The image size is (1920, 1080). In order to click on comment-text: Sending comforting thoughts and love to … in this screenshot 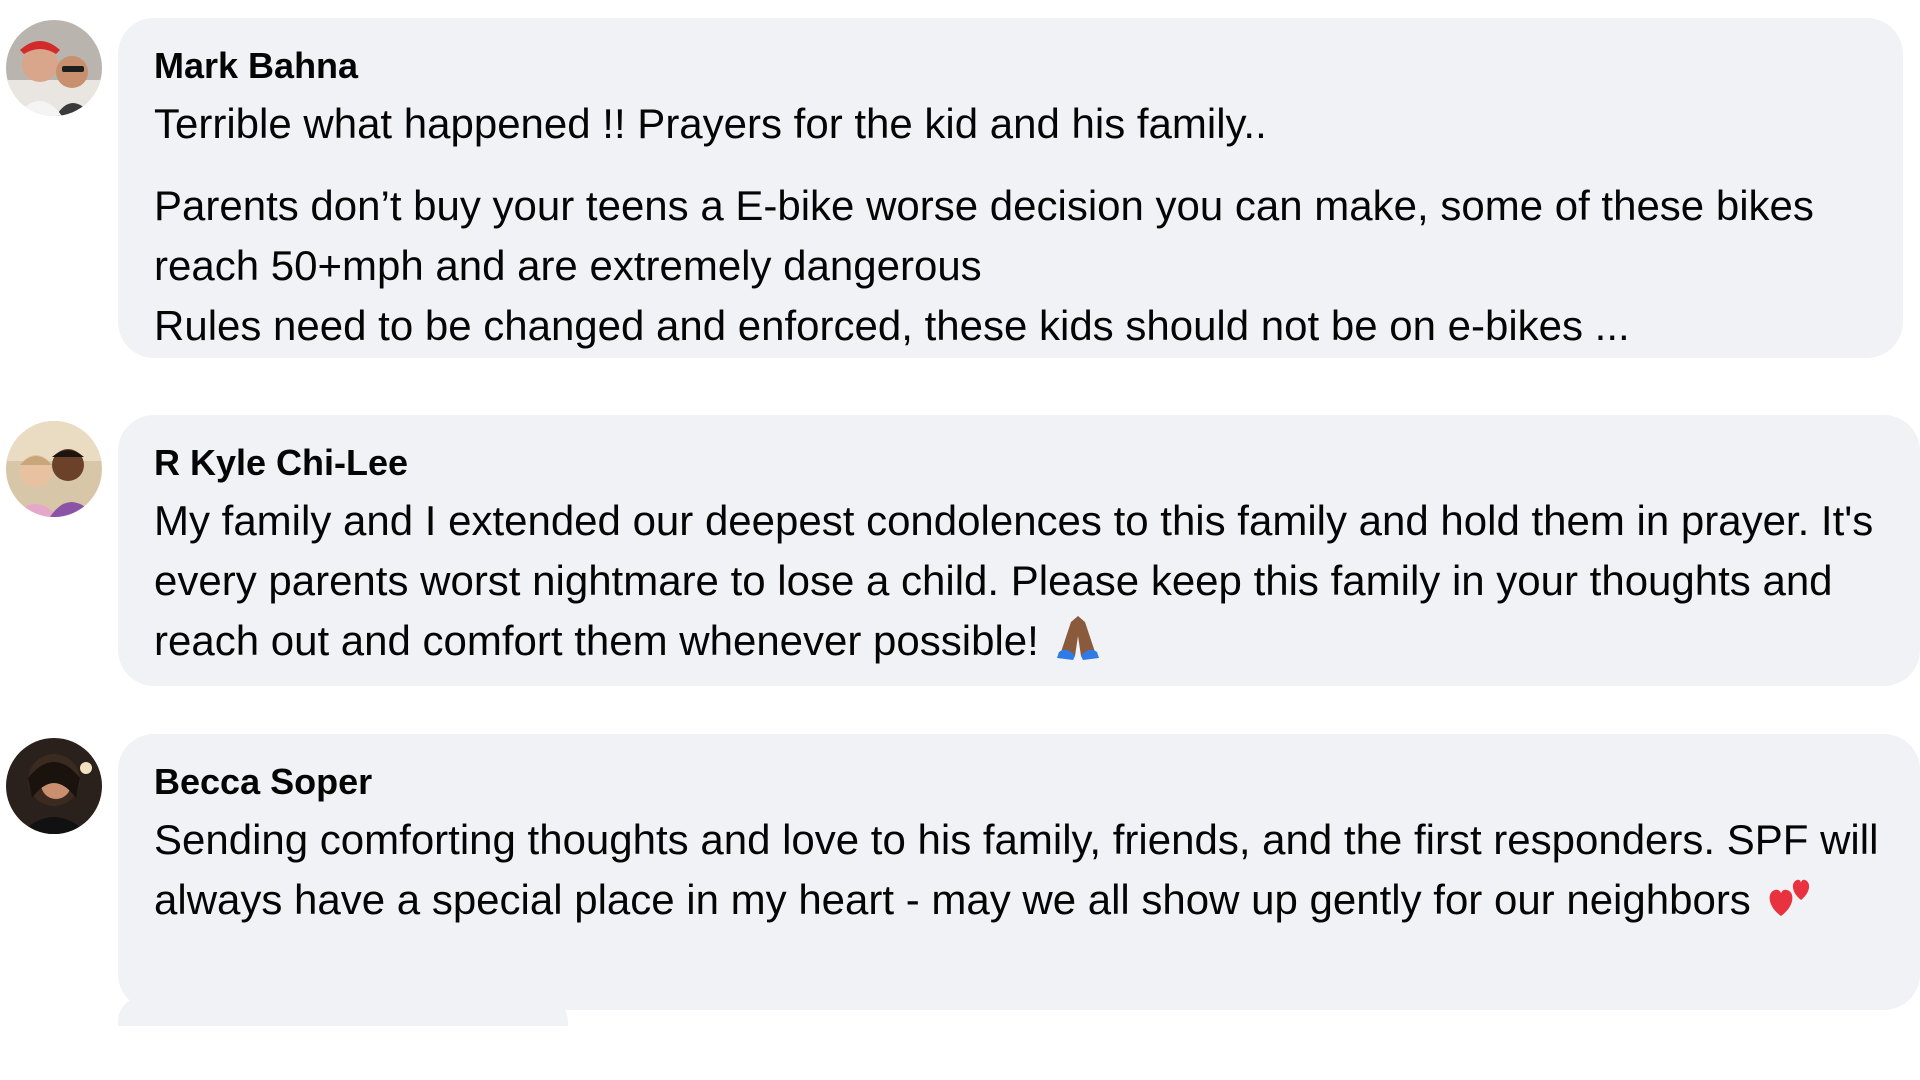, I will do `click(1020, 873)`.